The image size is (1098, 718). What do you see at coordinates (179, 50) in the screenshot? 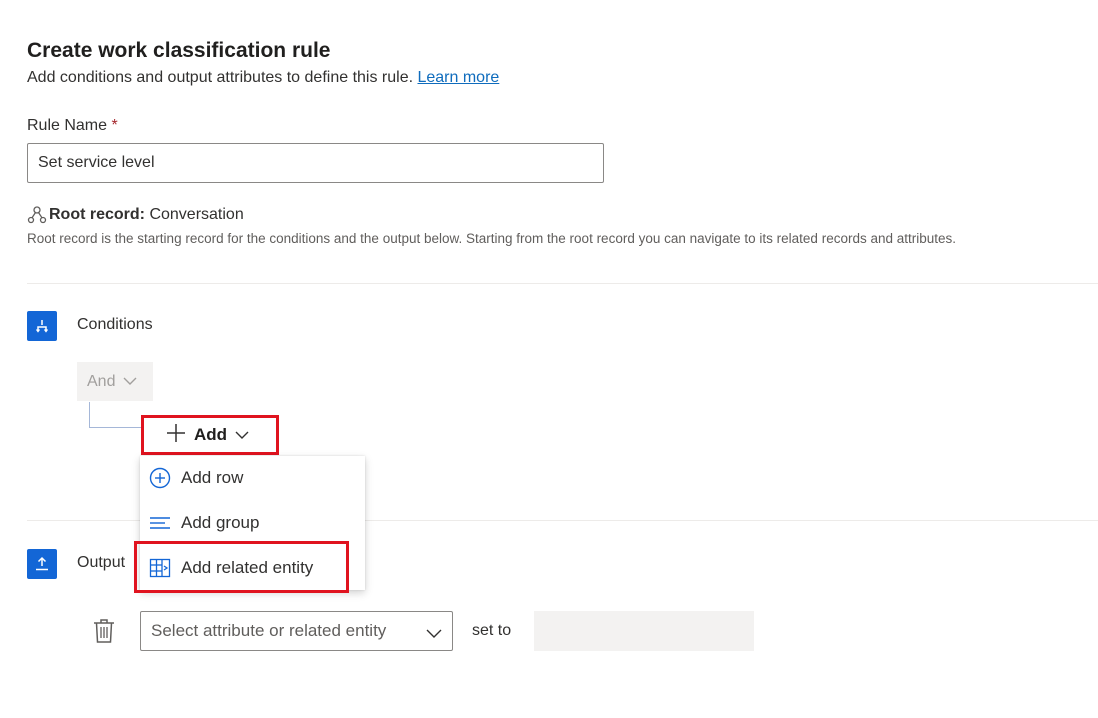
I see `page-title: Create work classification rule` at bounding box center [179, 50].